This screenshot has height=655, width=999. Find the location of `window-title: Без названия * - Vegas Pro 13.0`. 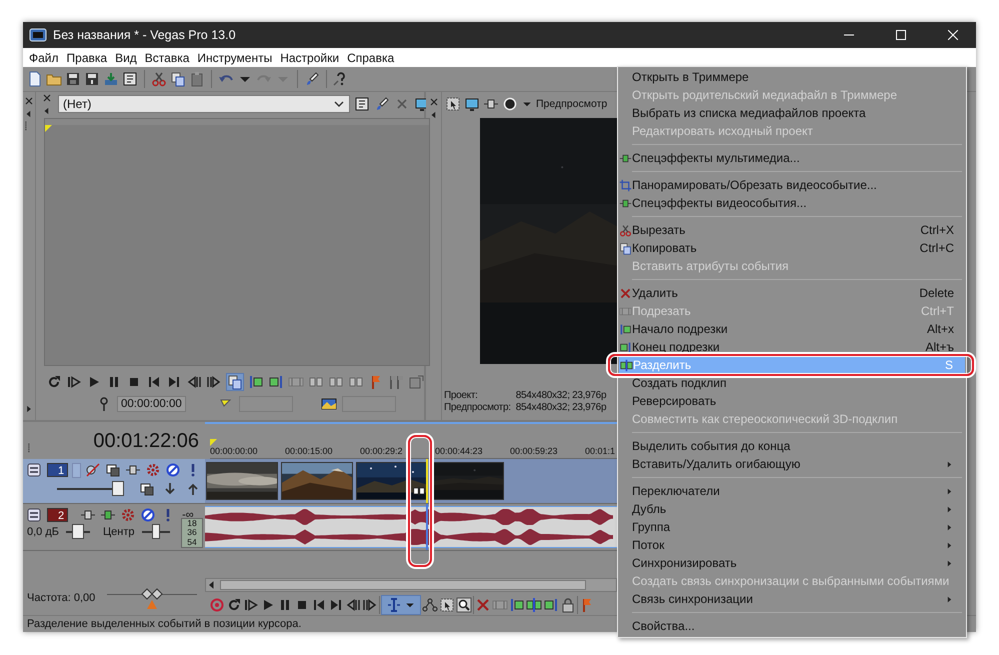

window-title: Без названия * - Vegas Pro 13.0 is located at coordinates (145, 35).